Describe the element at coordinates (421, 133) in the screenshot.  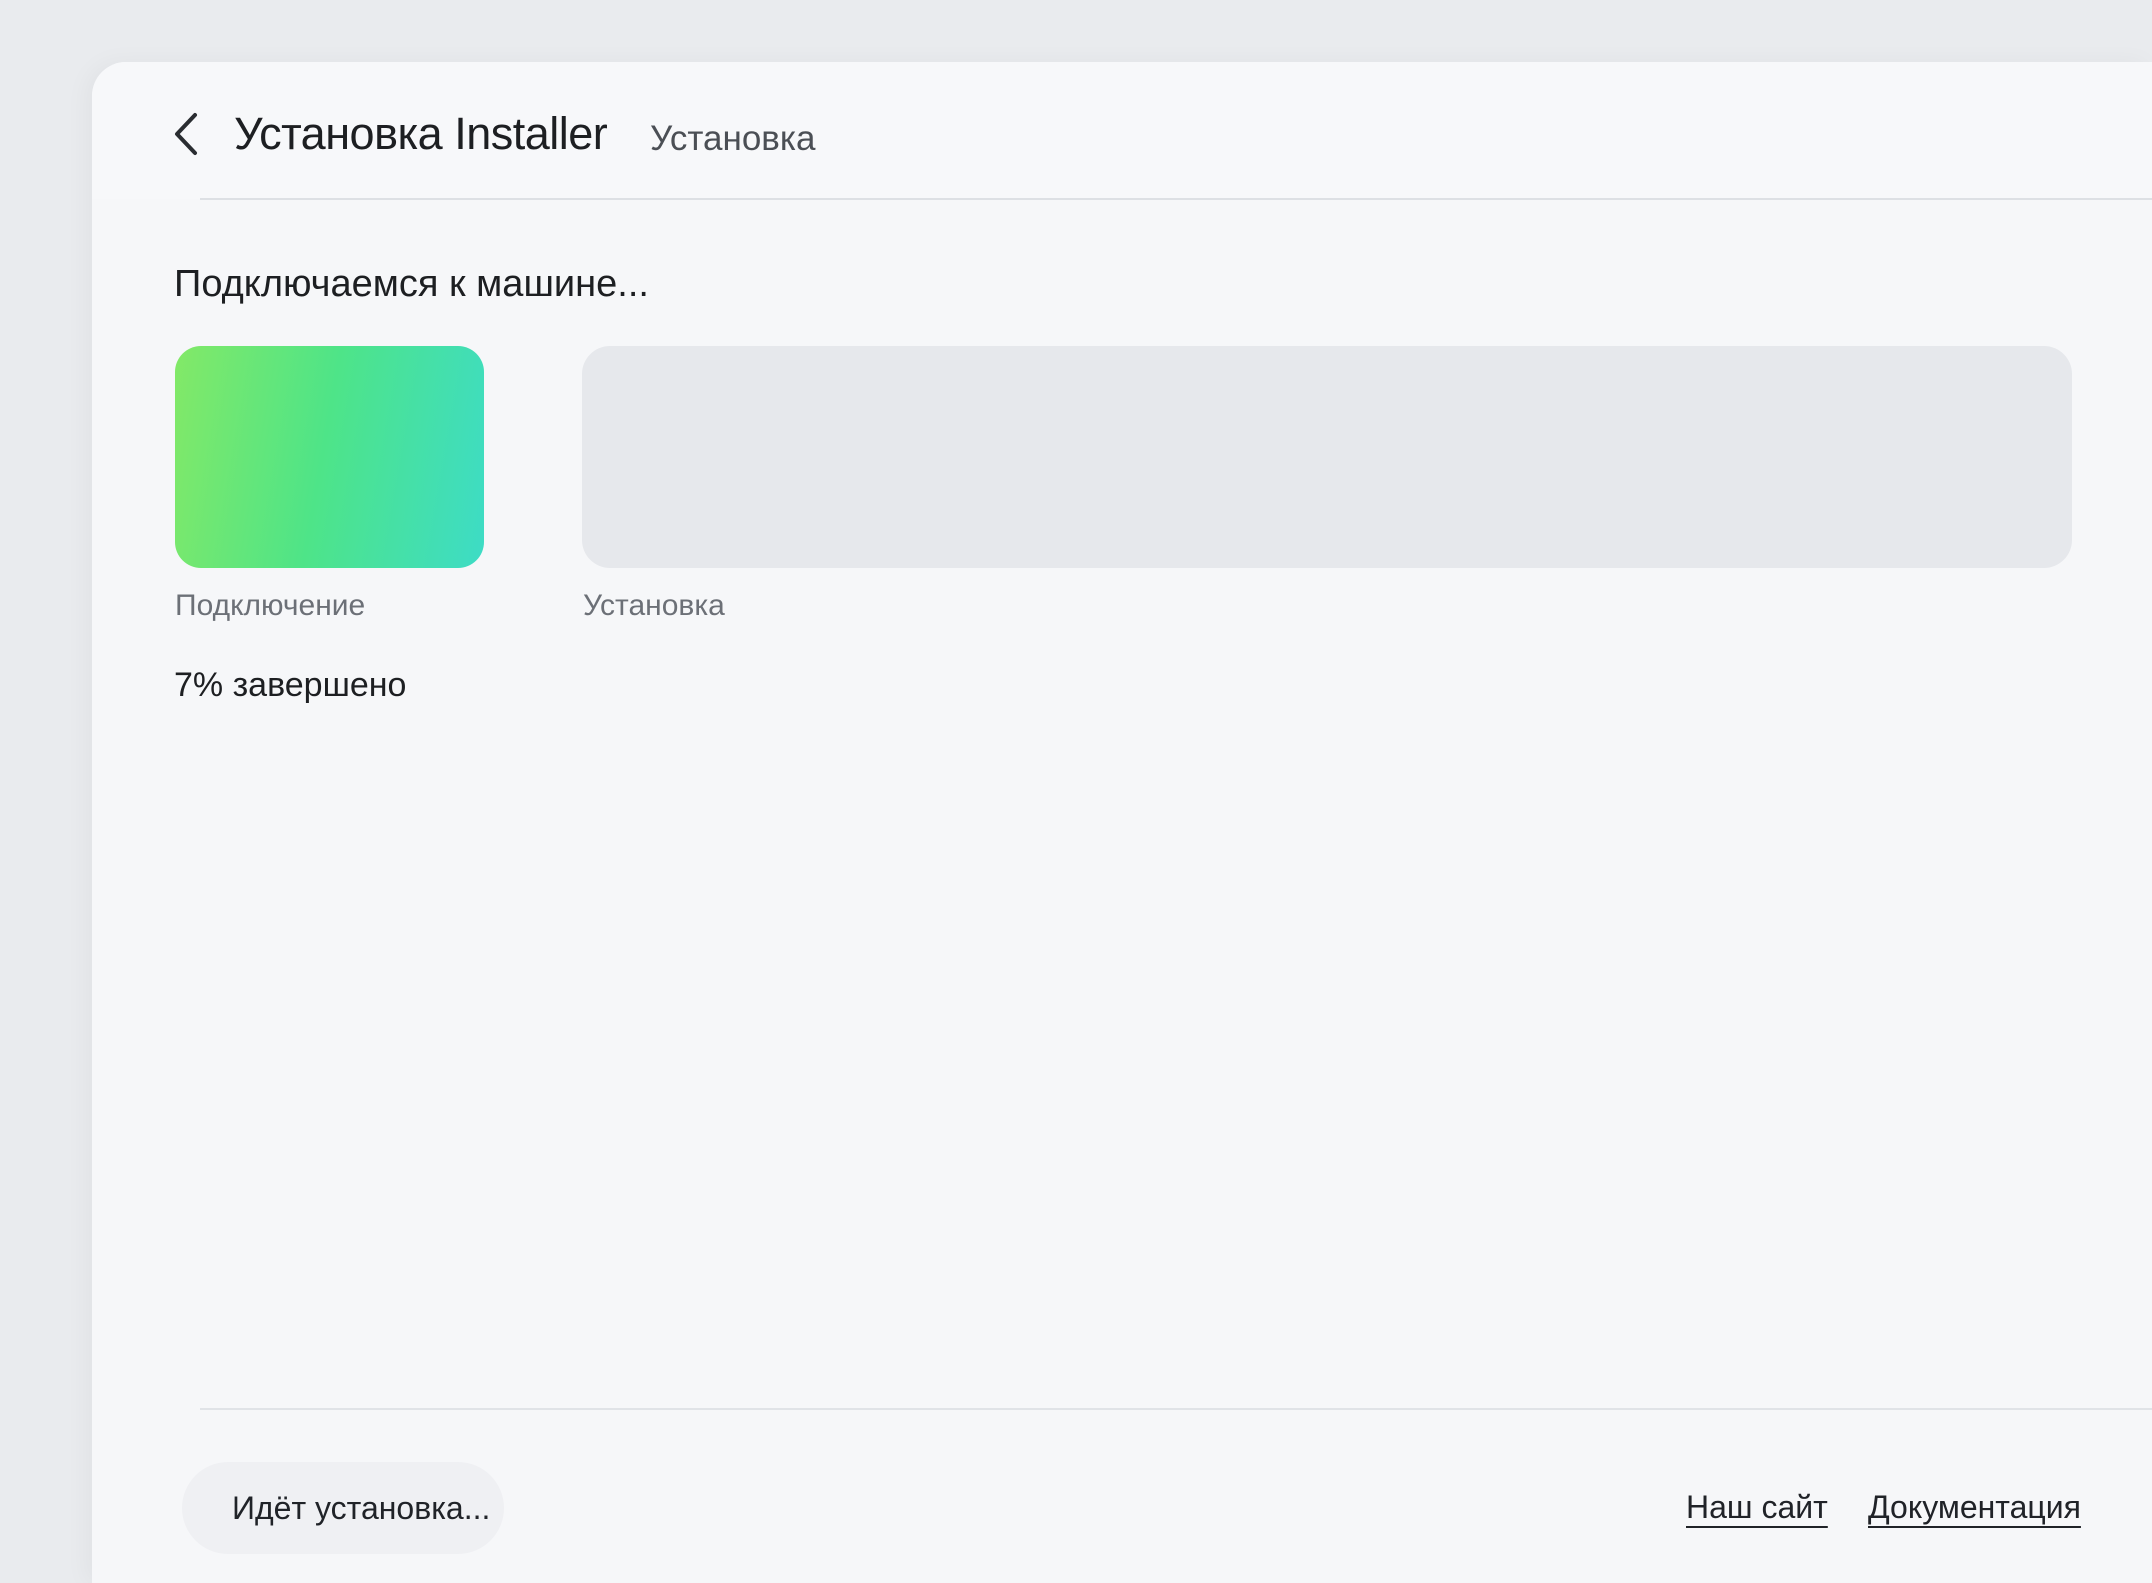
I see `app-title: Установка Installer` at that location.